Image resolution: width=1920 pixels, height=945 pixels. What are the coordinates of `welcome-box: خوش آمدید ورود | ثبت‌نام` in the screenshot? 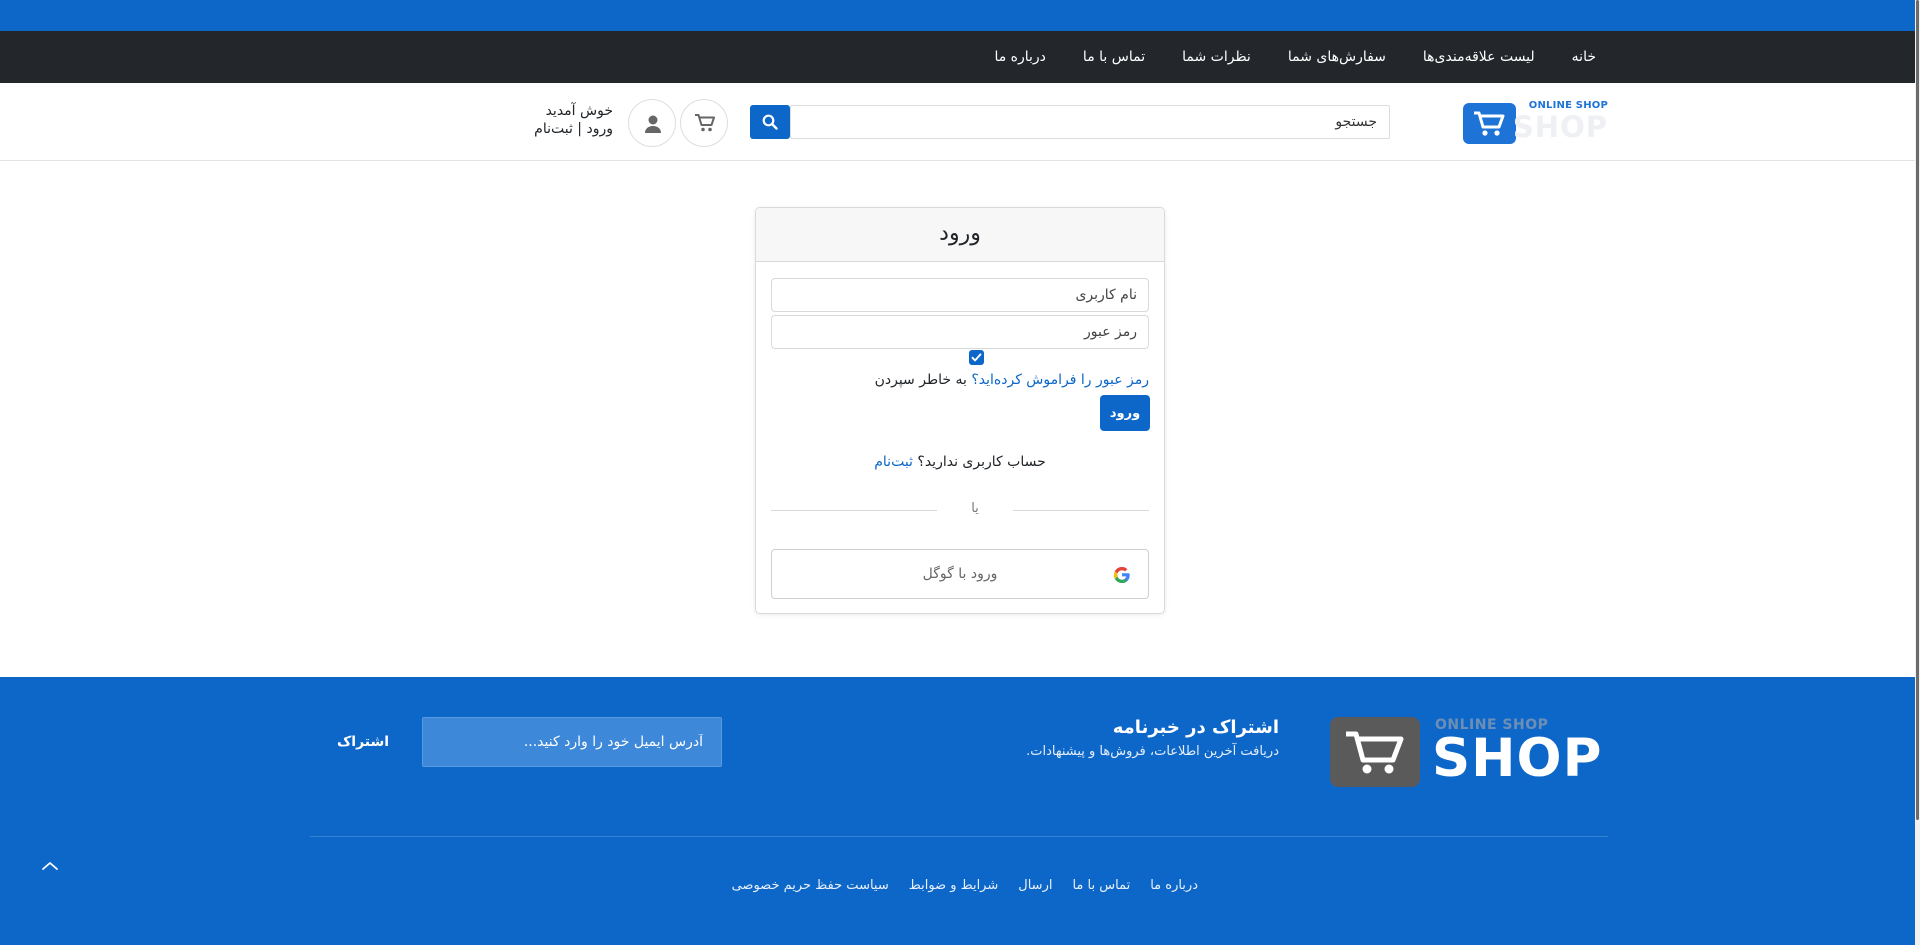 It's located at (573, 120).